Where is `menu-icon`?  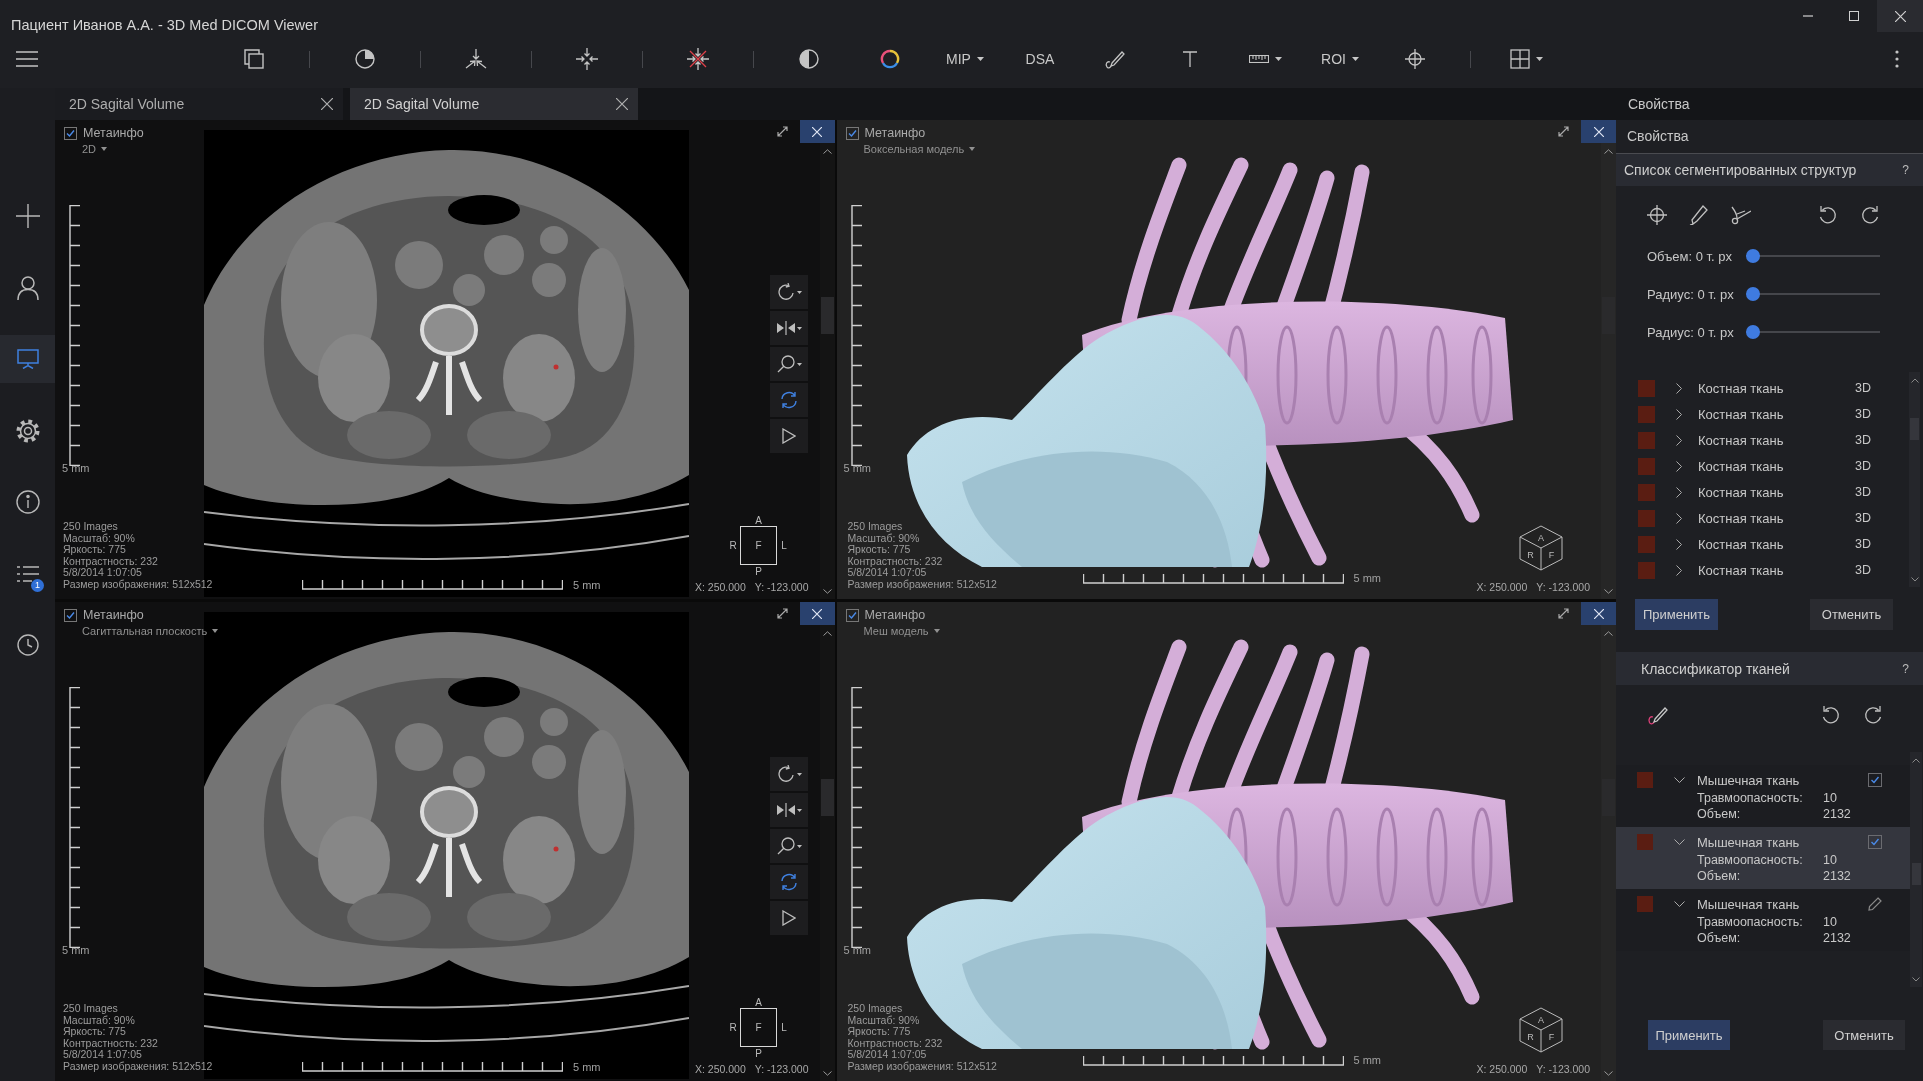 menu-icon is located at coordinates (27, 59).